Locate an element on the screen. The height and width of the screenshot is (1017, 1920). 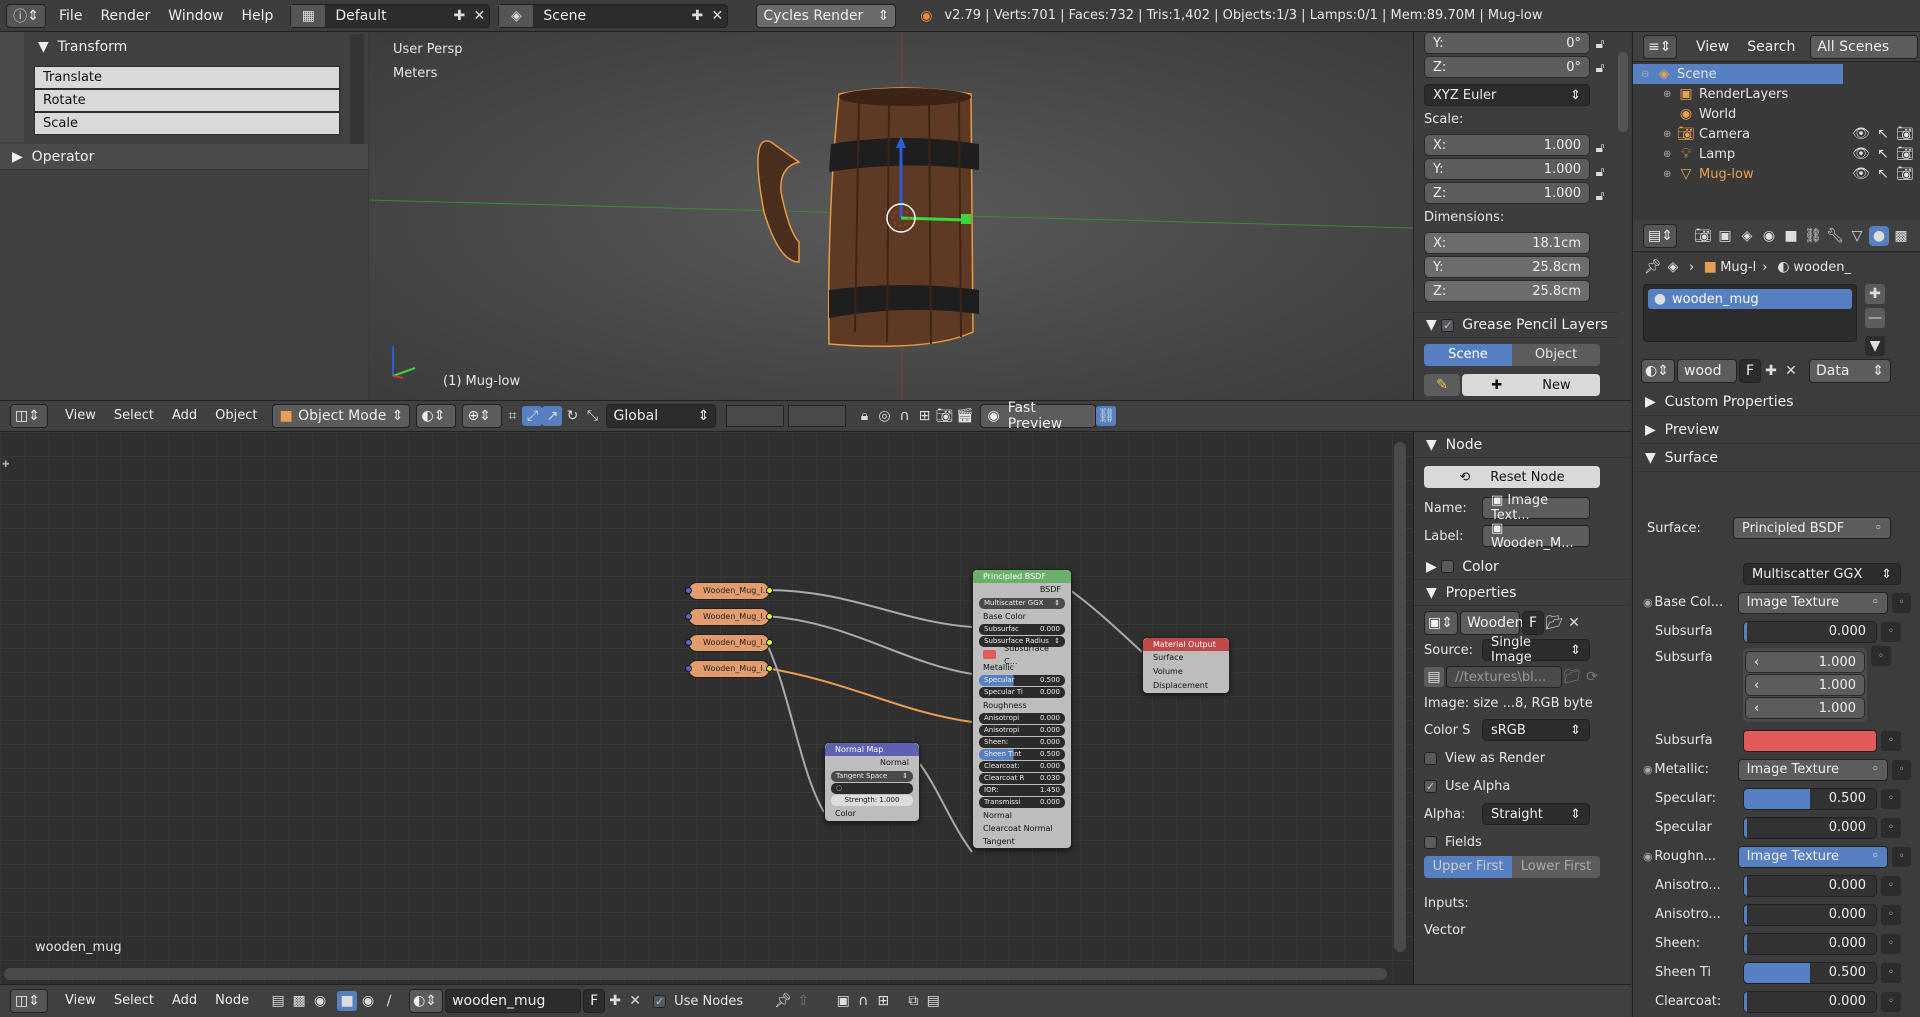
node-panel-header: ▼ Node is located at coordinates (1522, 445).